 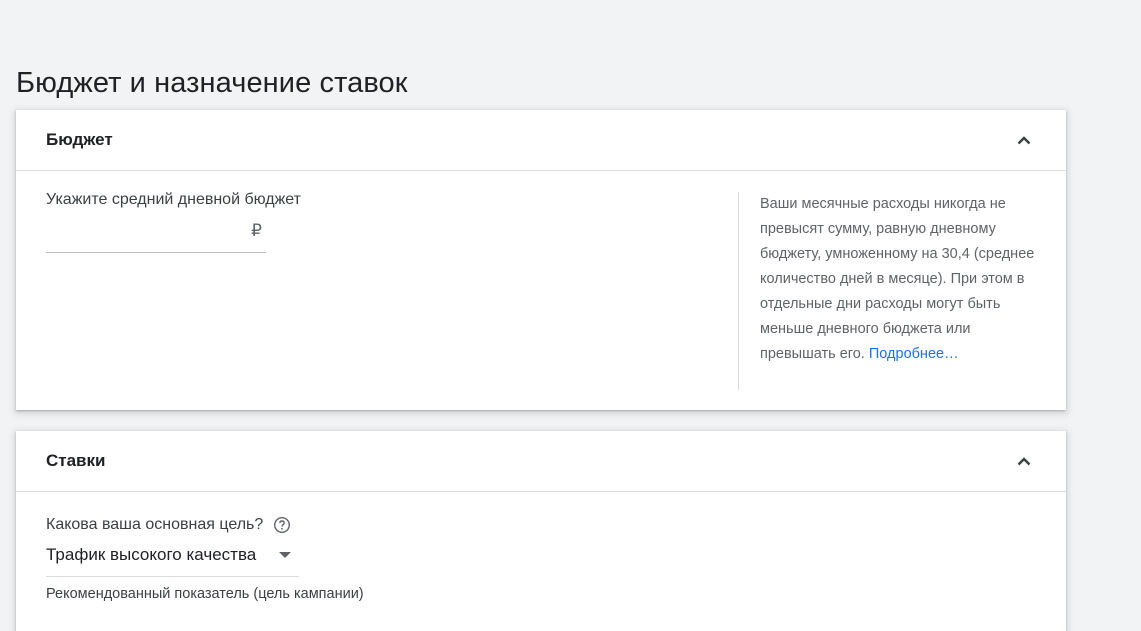 I want to click on bids-collapse-button, so click(x=1024, y=461).